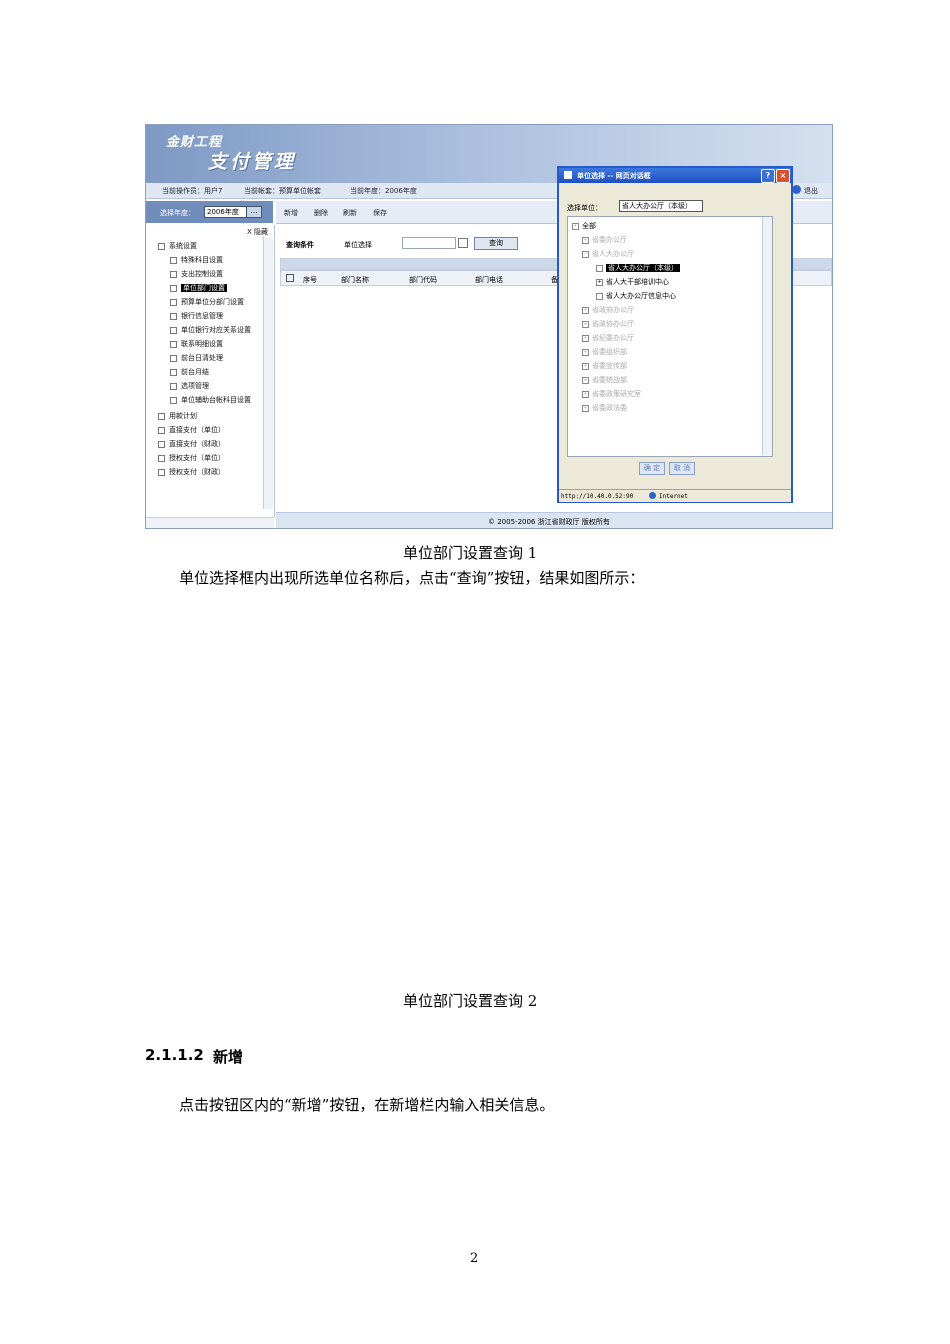  What do you see at coordinates (652, 495) in the screenshot?
I see `globe-icon` at bounding box center [652, 495].